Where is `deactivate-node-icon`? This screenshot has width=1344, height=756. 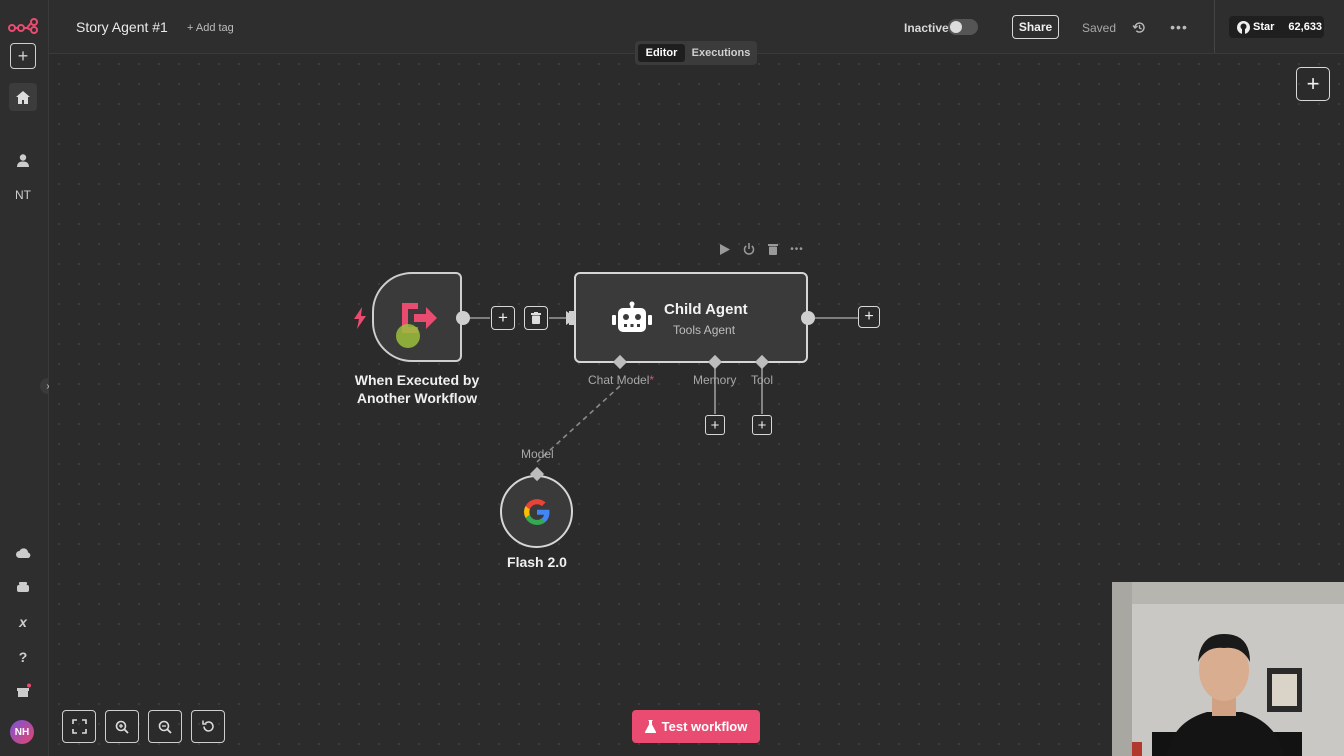 deactivate-node-icon is located at coordinates (749, 249).